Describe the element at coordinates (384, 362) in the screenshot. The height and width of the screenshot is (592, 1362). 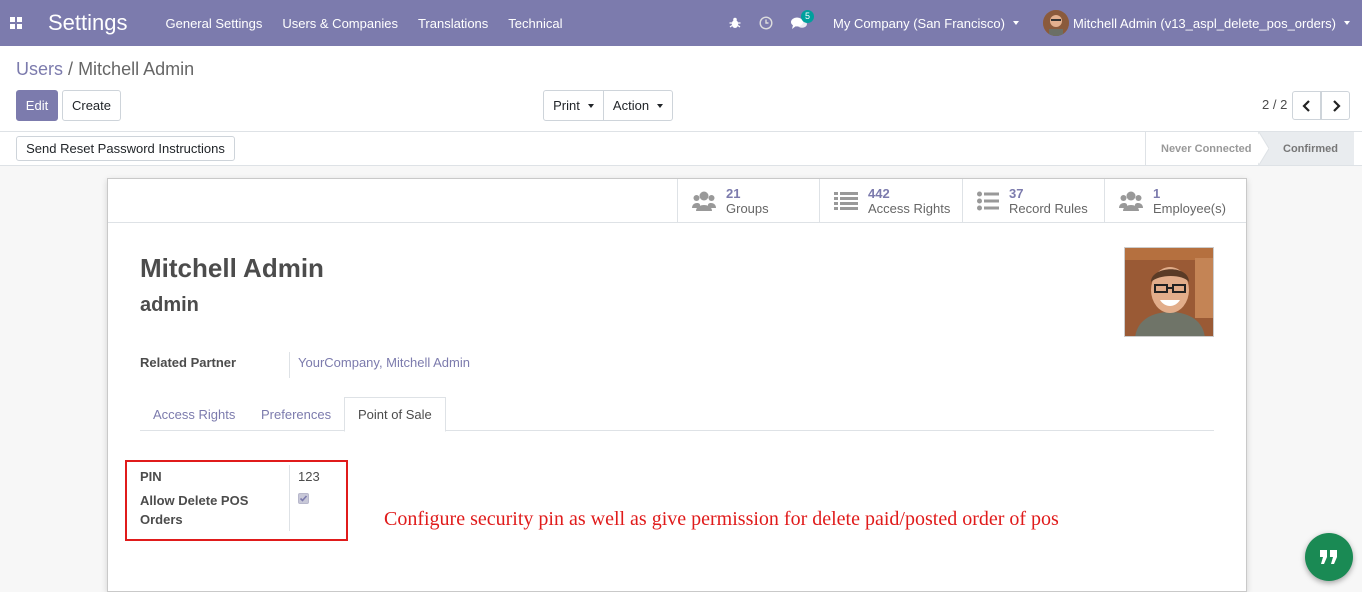
I see `related-partner-link: YourCompany, Mitchell Admin` at that location.